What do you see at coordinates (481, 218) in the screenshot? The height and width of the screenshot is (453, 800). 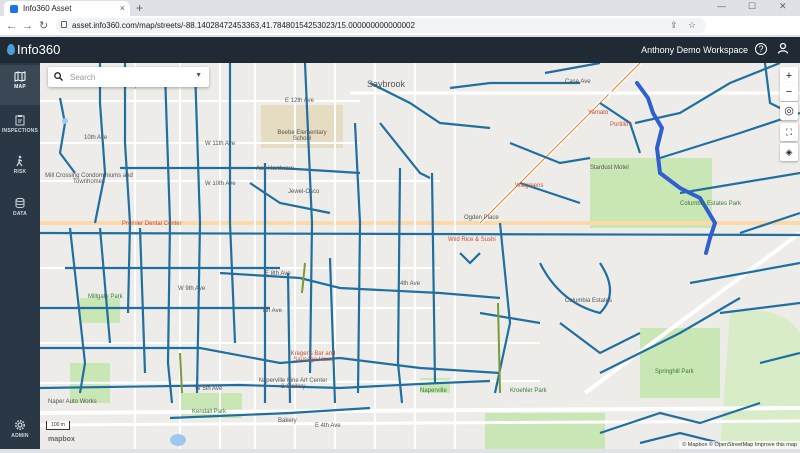 I see `map-label-street: Ogden Place` at bounding box center [481, 218].